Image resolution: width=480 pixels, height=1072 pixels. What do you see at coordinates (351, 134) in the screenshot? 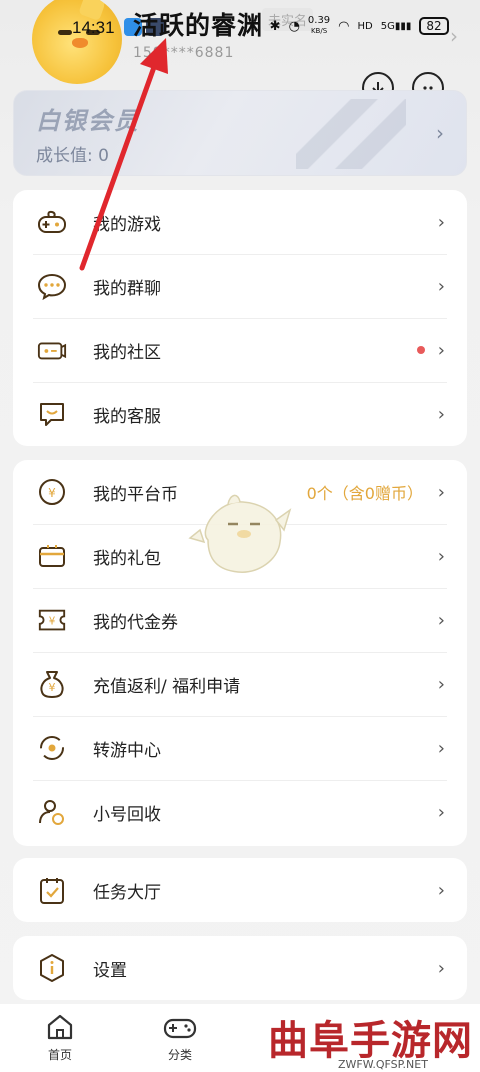
I see `membership-decoration` at bounding box center [351, 134].